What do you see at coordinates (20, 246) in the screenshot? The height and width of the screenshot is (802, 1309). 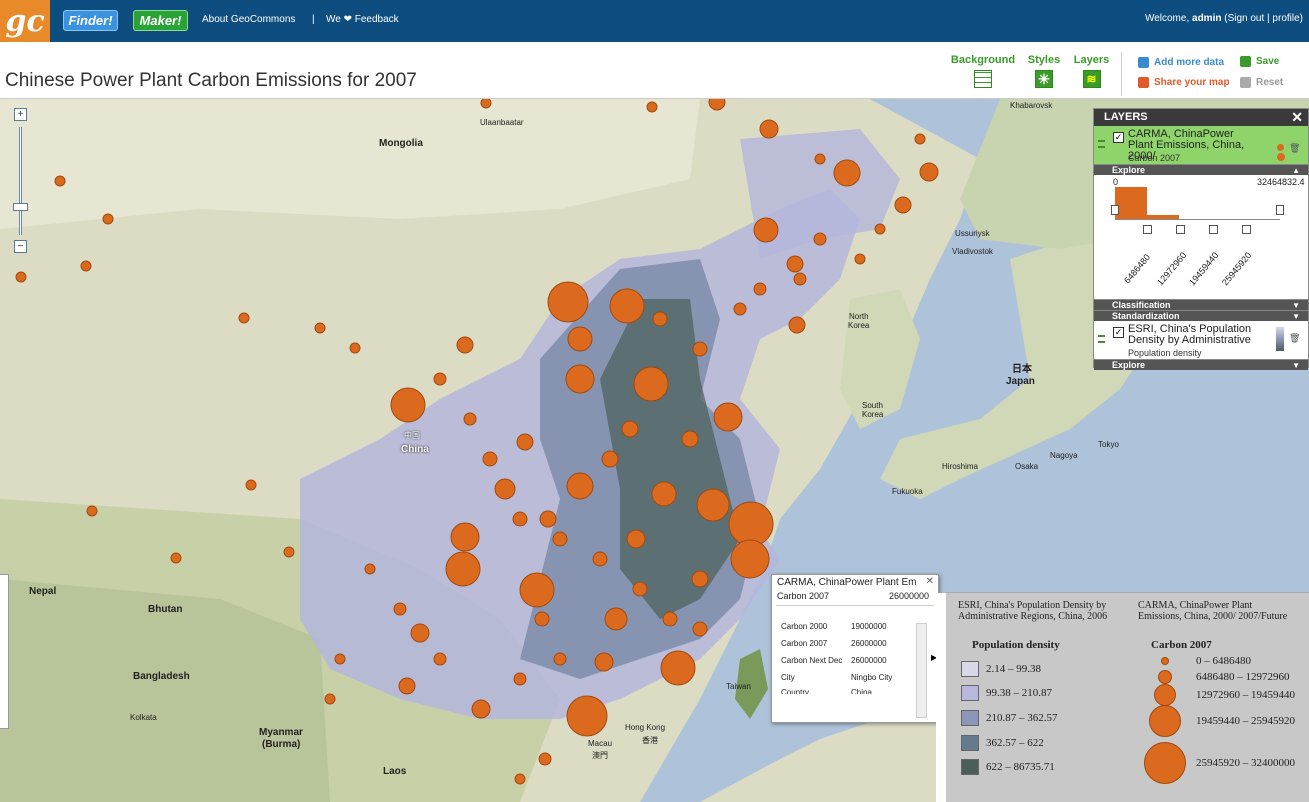 I see `zoom-out-button: −` at bounding box center [20, 246].